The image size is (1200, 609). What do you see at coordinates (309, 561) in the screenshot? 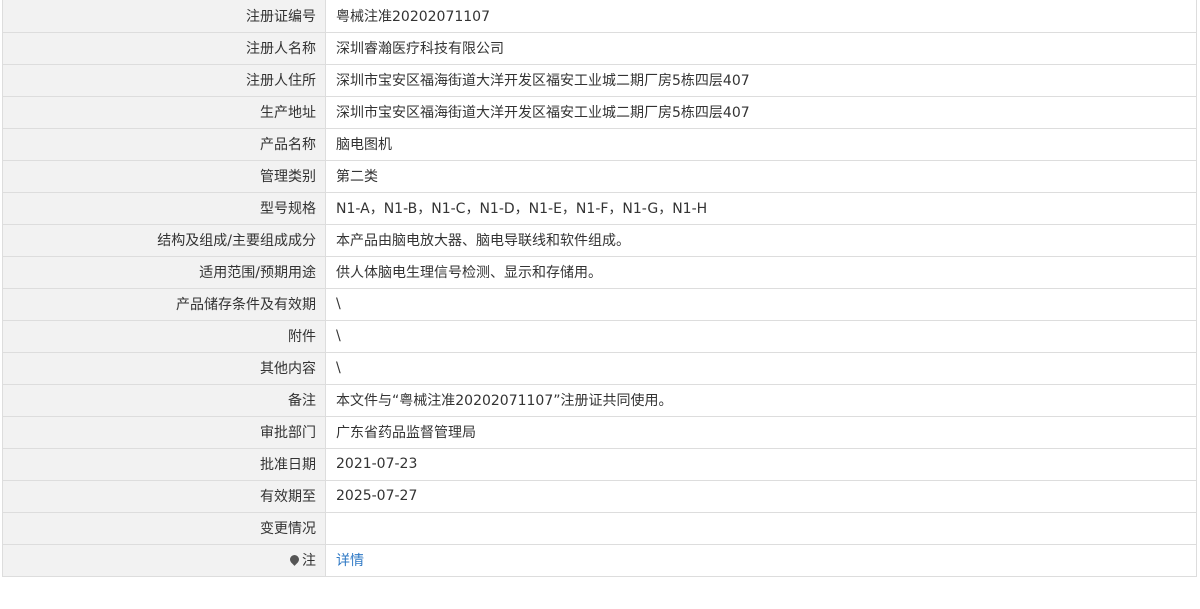
I see `note-label-text: 注` at bounding box center [309, 561].